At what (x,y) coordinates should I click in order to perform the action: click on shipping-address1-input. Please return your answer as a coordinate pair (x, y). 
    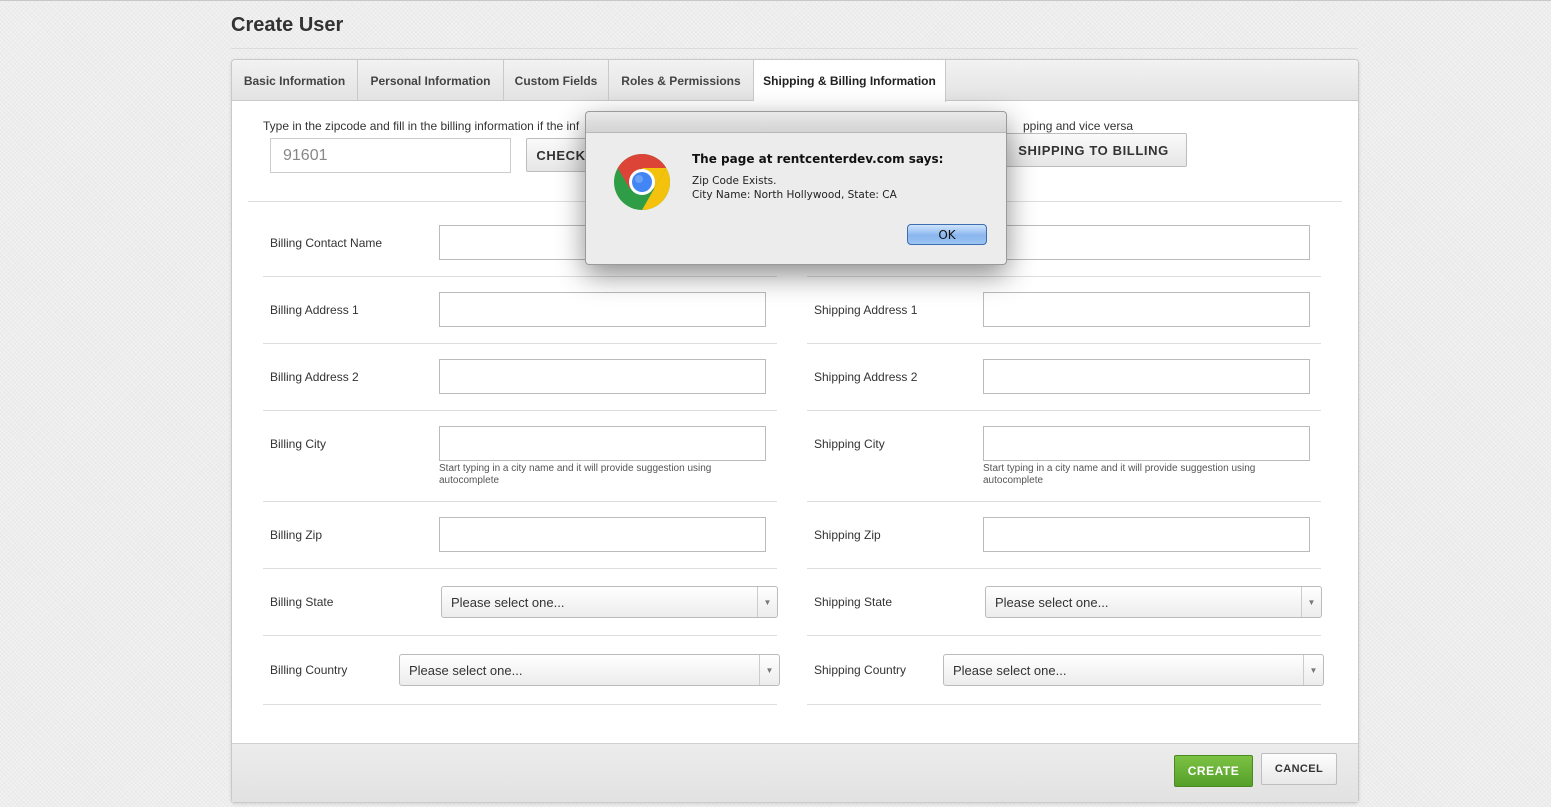
    Looking at the image, I should click on (1146, 309).